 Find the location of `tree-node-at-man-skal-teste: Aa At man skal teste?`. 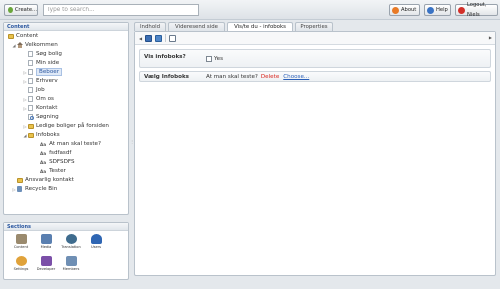

tree-node-at-man-skal-teste: Aa At man skal teste? is located at coordinates (70, 144).